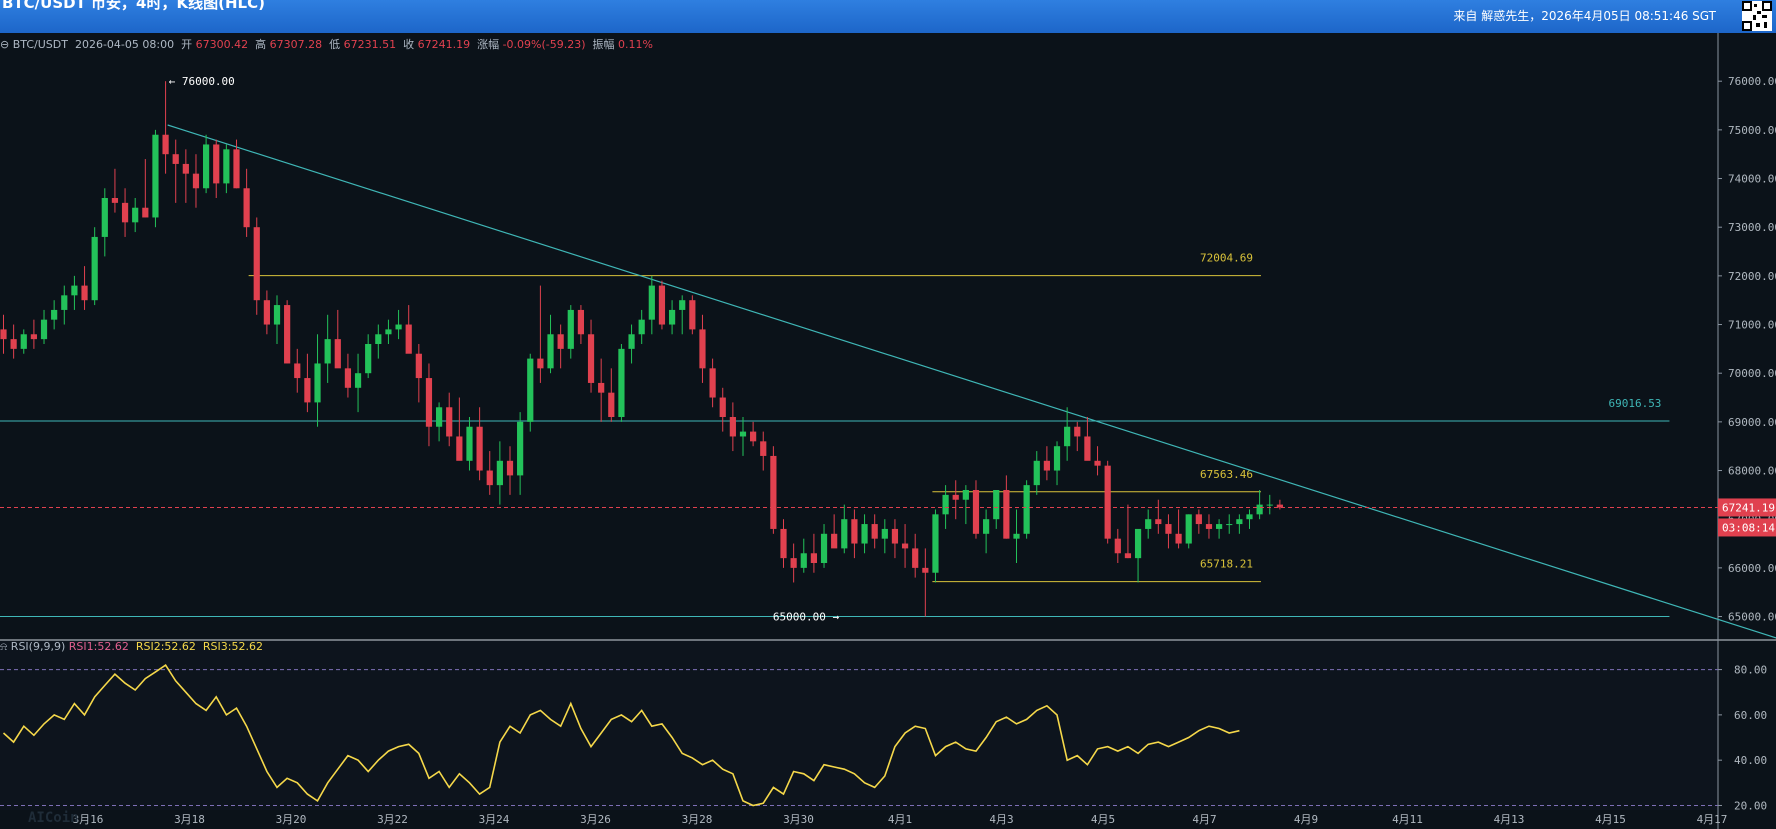 The width and height of the screenshot is (1776, 829). Describe the element at coordinates (202, 81) in the screenshot. I see `high-annotation: ← 76000.00` at that location.